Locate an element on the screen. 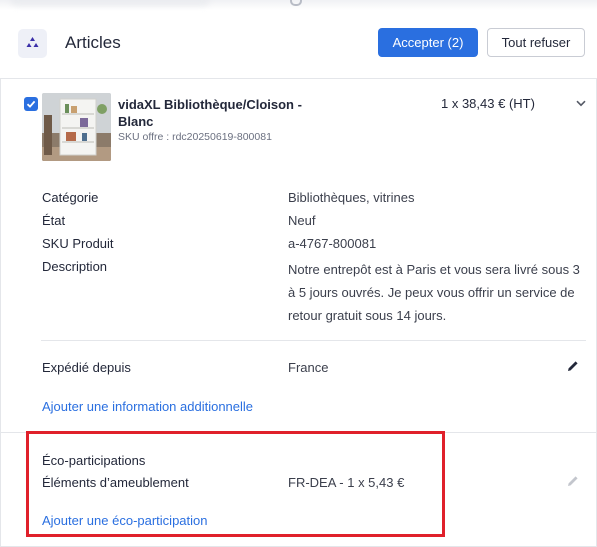 The image size is (597, 547). section-title: Articles is located at coordinates (93, 42).